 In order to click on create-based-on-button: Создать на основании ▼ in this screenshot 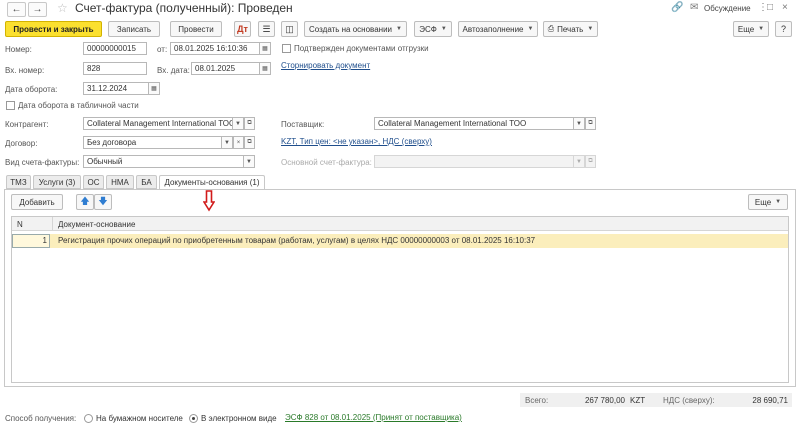, I will do `click(355, 29)`.